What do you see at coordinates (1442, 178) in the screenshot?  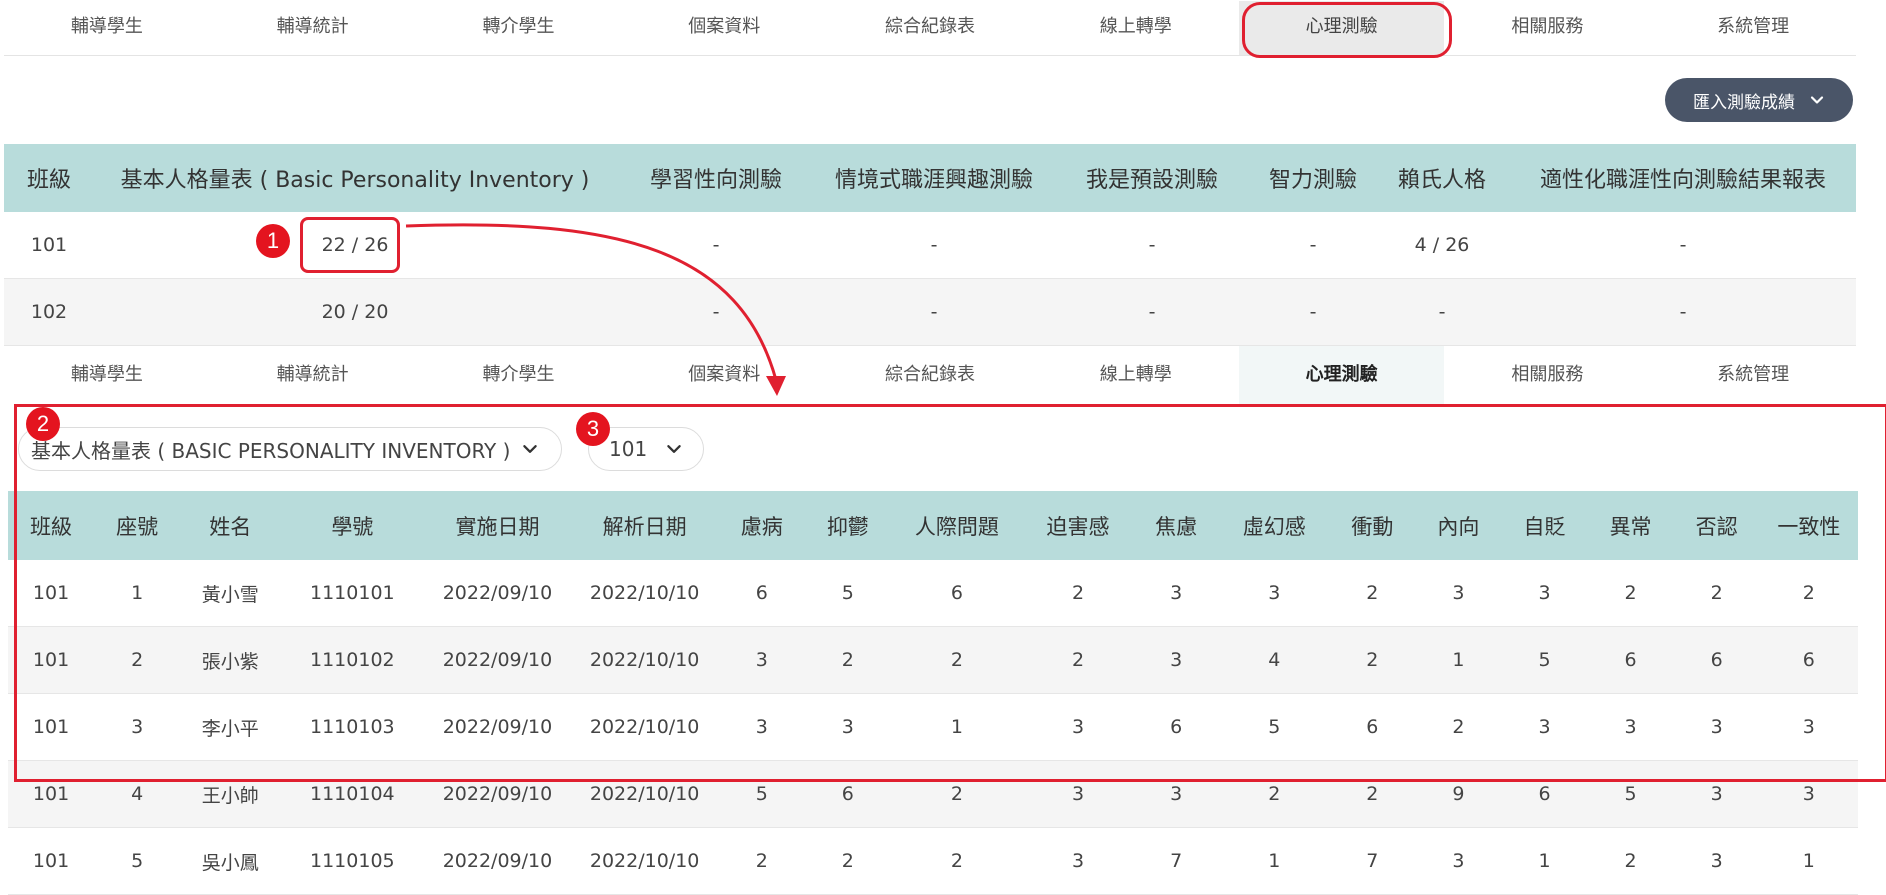 I see `header-lai-personality: 賴氏人格` at bounding box center [1442, 178].